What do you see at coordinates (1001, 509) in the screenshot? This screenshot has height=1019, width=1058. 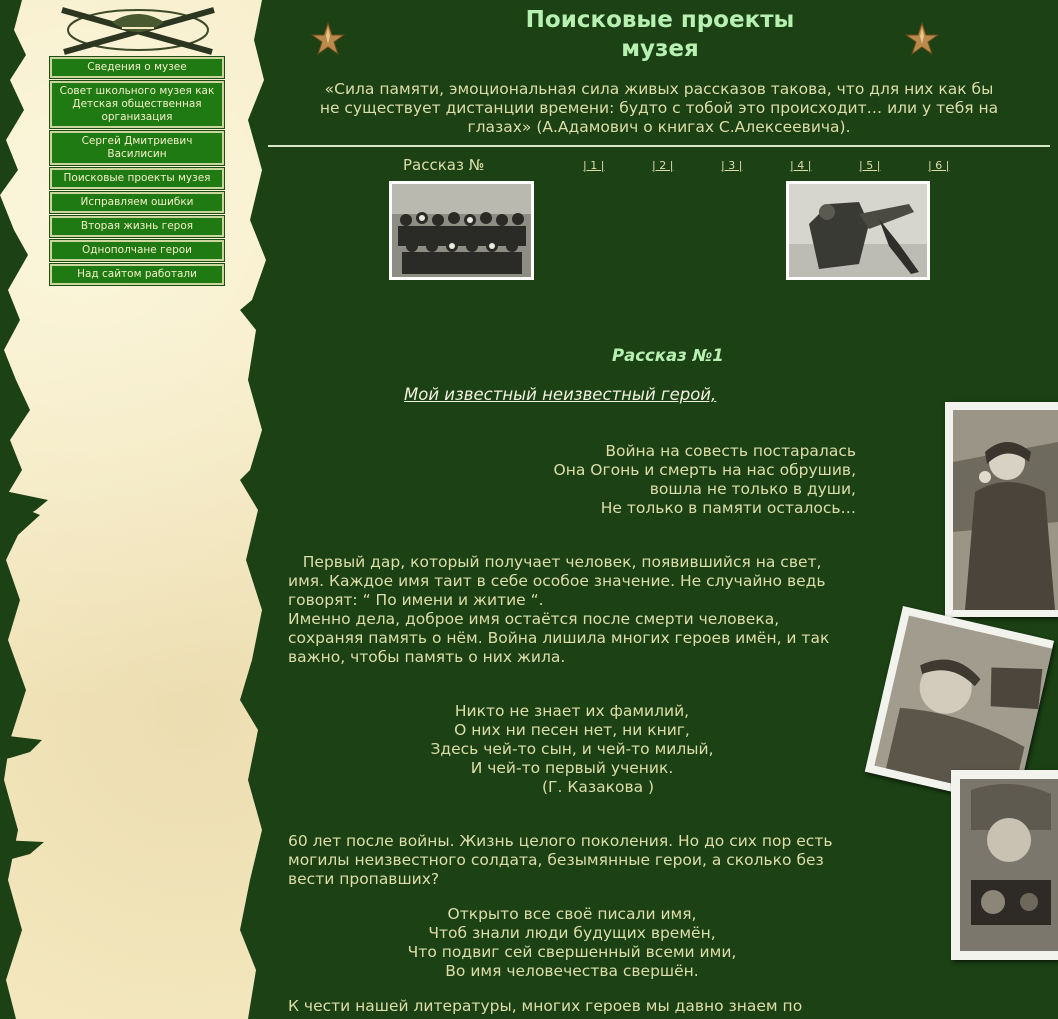 I see `nurse-photo` at bounding box center [1001, 509].